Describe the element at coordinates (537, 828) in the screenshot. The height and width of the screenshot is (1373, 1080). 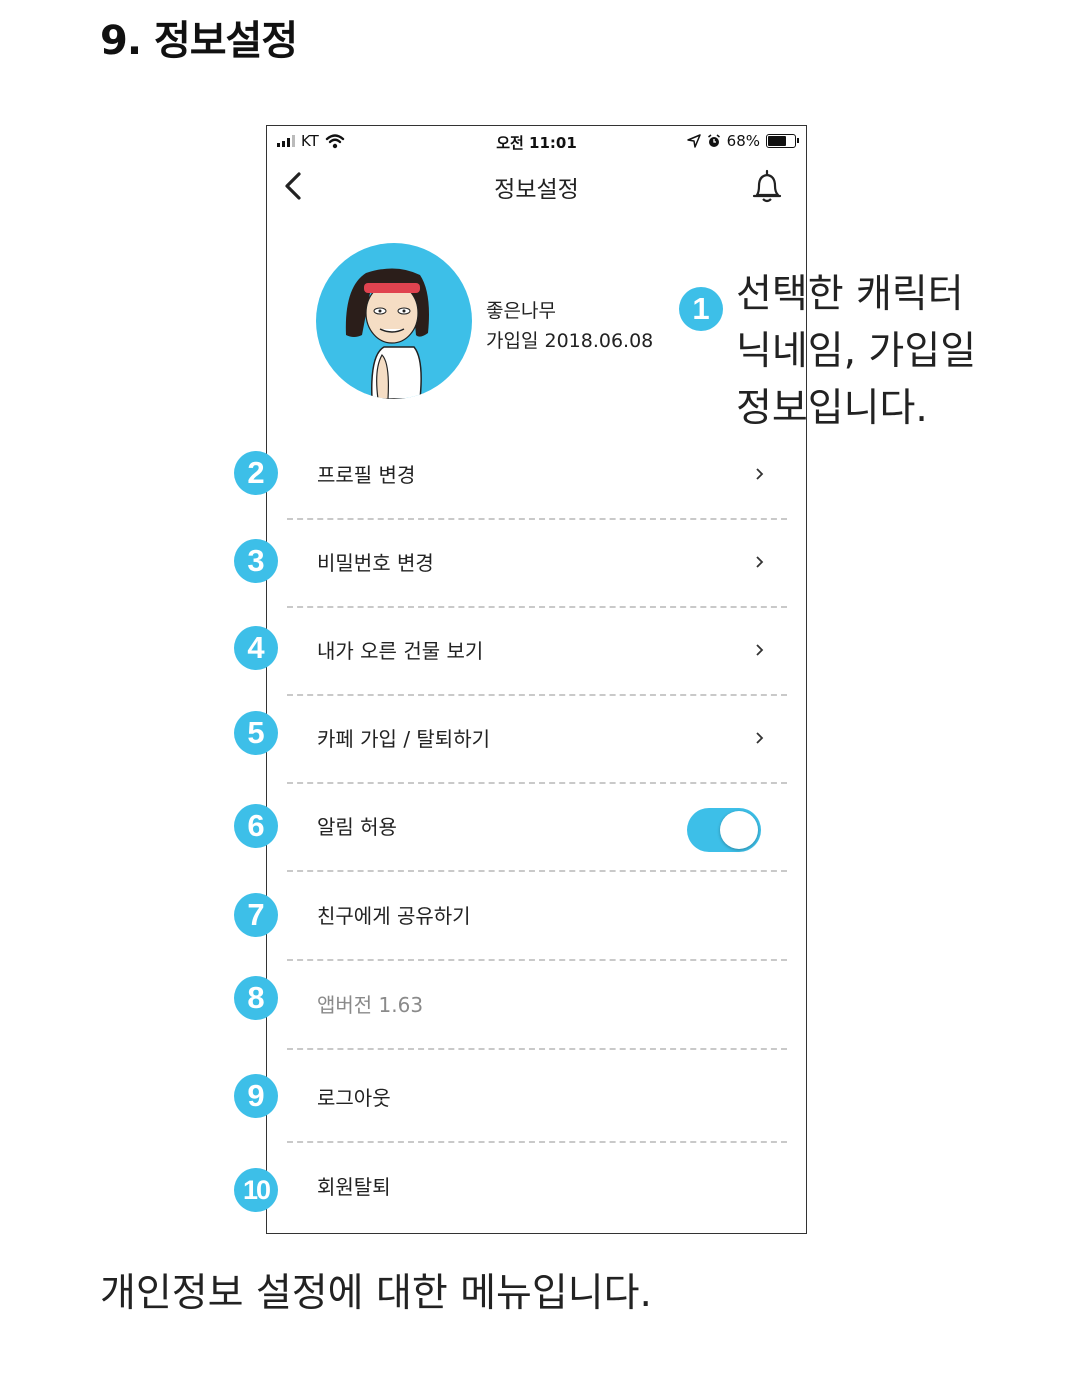
I see `menu-item-notifications: 알림 허용` at that location.